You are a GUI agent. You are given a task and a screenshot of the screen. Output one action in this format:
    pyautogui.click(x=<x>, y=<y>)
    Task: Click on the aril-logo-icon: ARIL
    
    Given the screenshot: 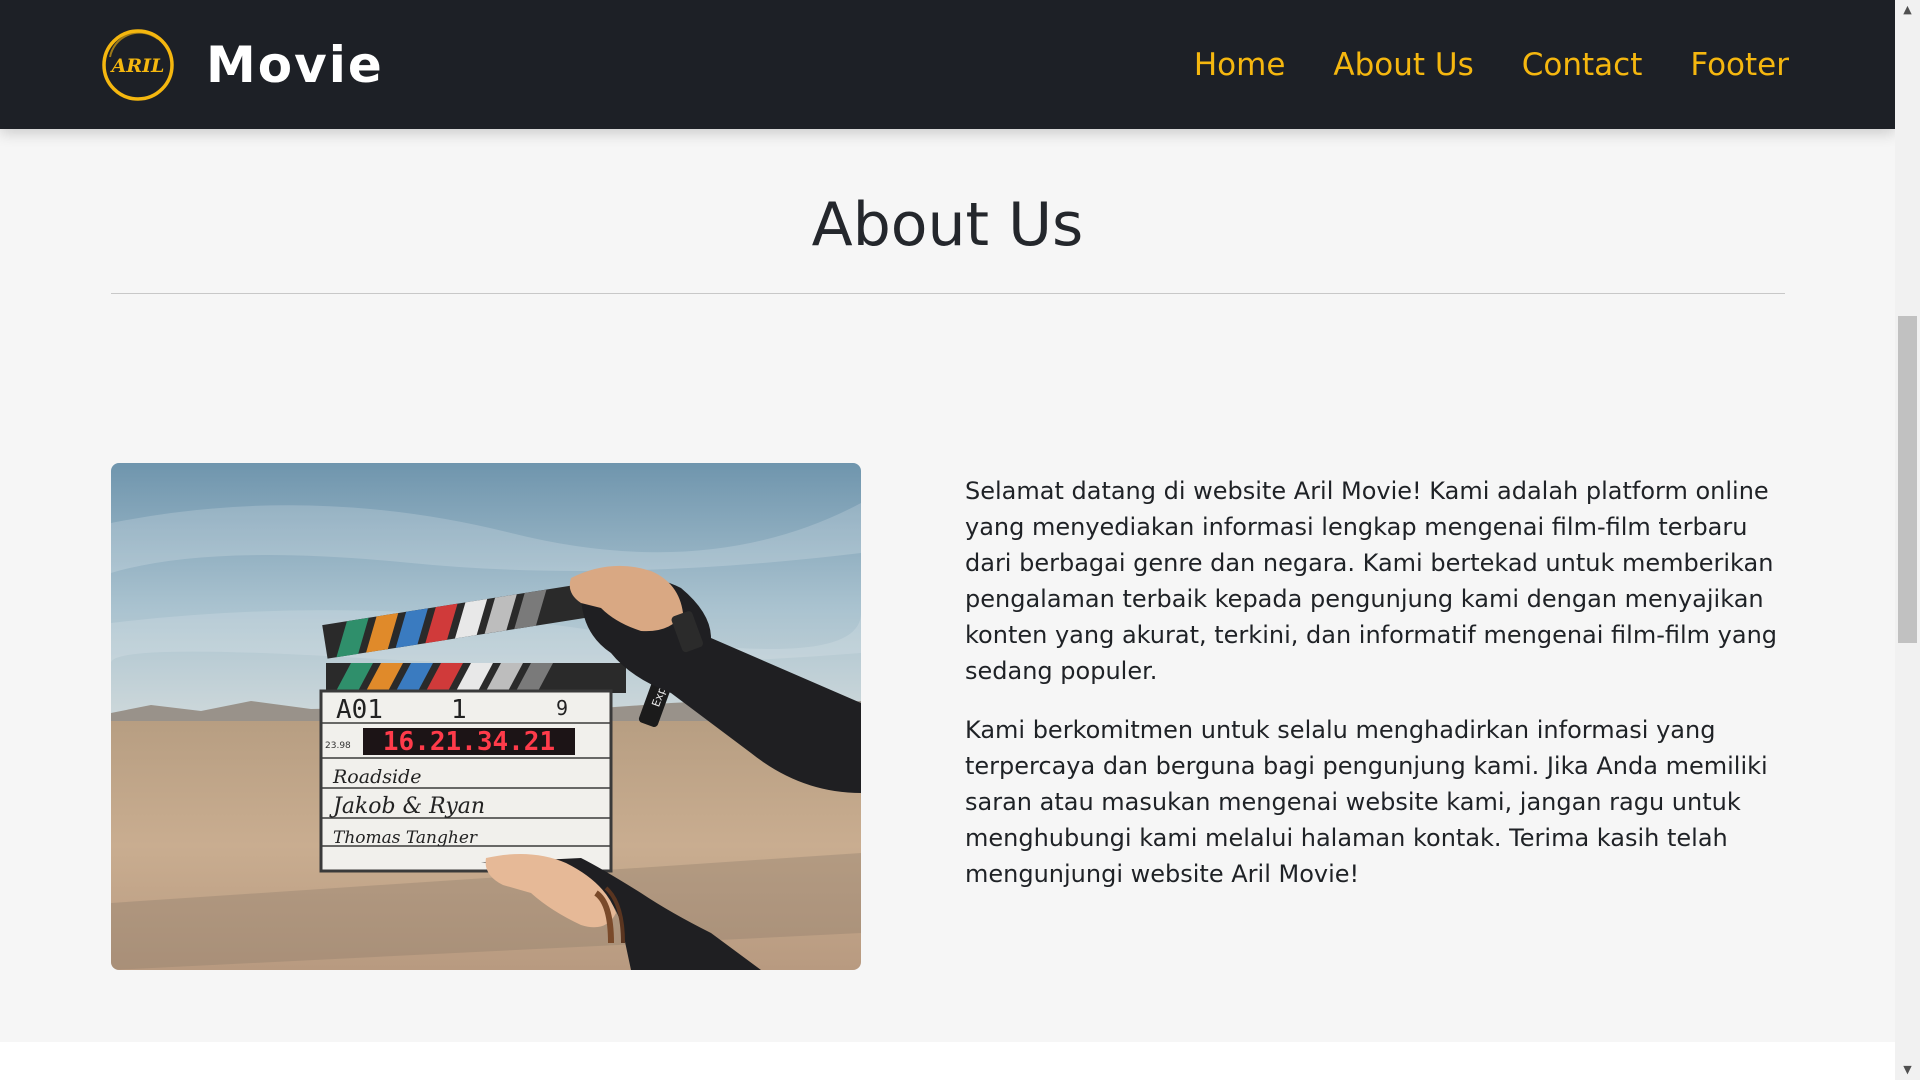 What is the action you would take?
    pyautogui.click(x=138, y=65)
    